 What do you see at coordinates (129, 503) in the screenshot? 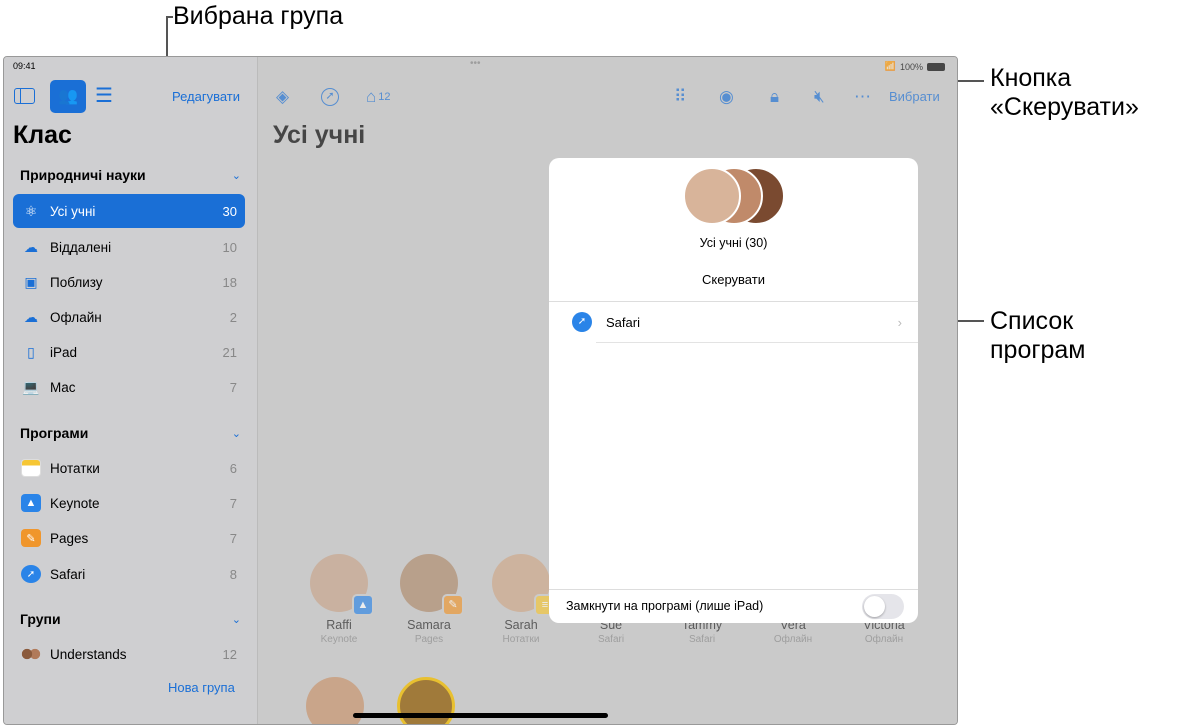
I see `sidebar-item-keynote: ▲ Keynote 7` at bounding box center [129, 503].